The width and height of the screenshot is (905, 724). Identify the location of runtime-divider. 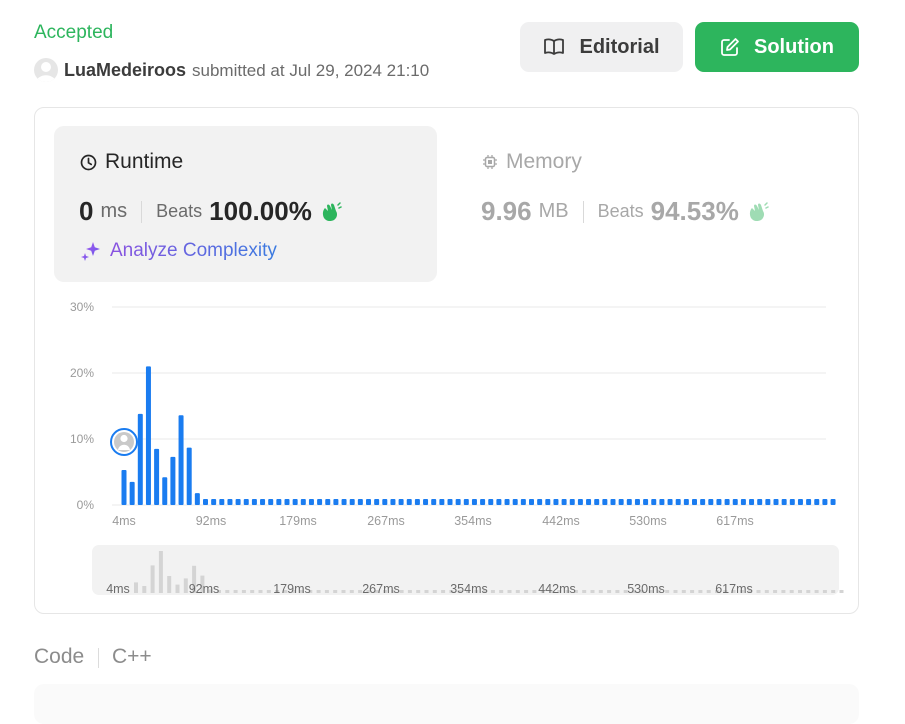
(142, 211).